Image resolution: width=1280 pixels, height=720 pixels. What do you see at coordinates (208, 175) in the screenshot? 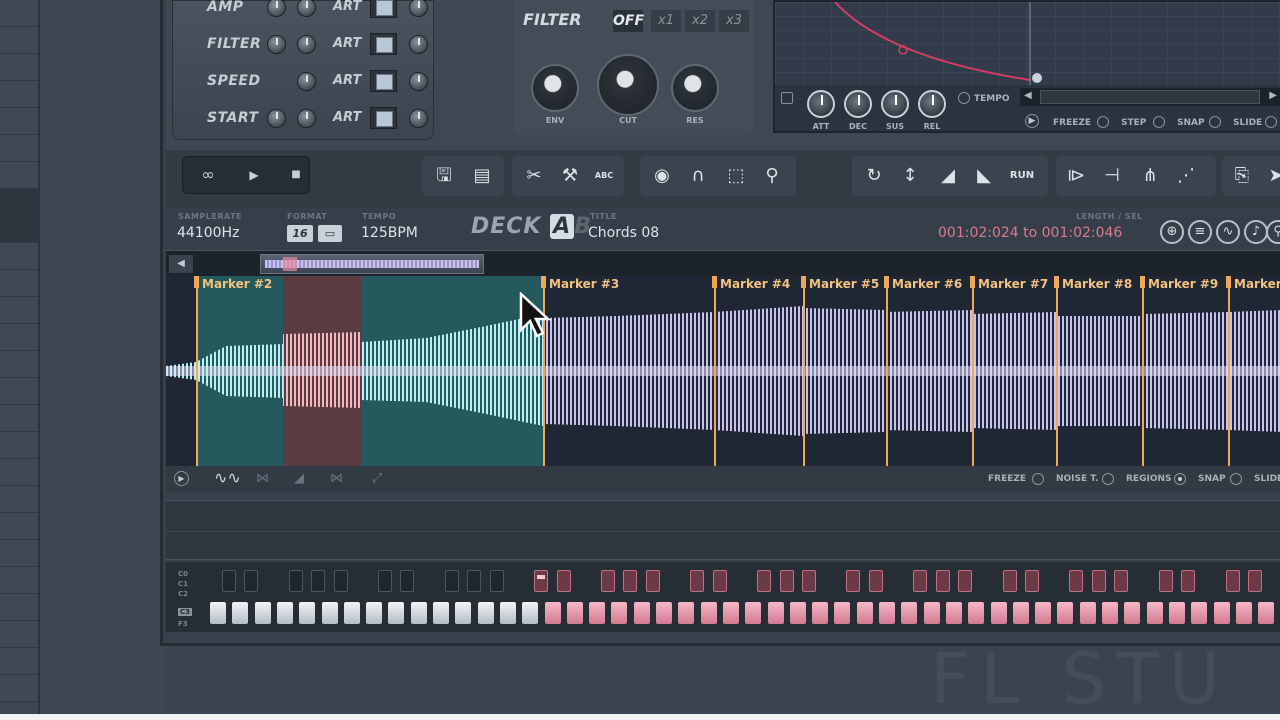
I see `loop-icon: ∞` at bounding box center [208, 175].